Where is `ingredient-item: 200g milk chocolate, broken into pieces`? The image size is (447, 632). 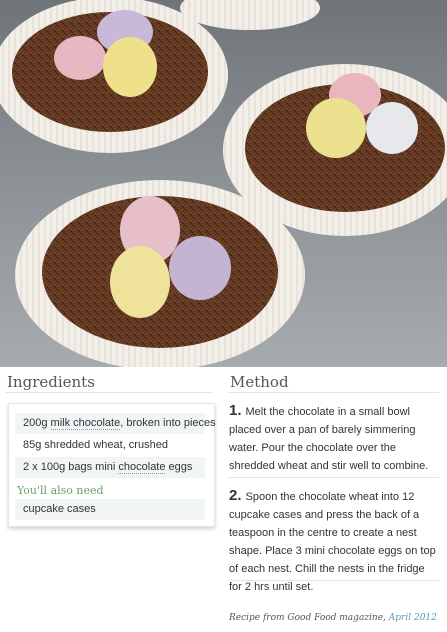 ingredient-item: 200g milk chocolate, broken into pieces is located at coordinates (115, 423).